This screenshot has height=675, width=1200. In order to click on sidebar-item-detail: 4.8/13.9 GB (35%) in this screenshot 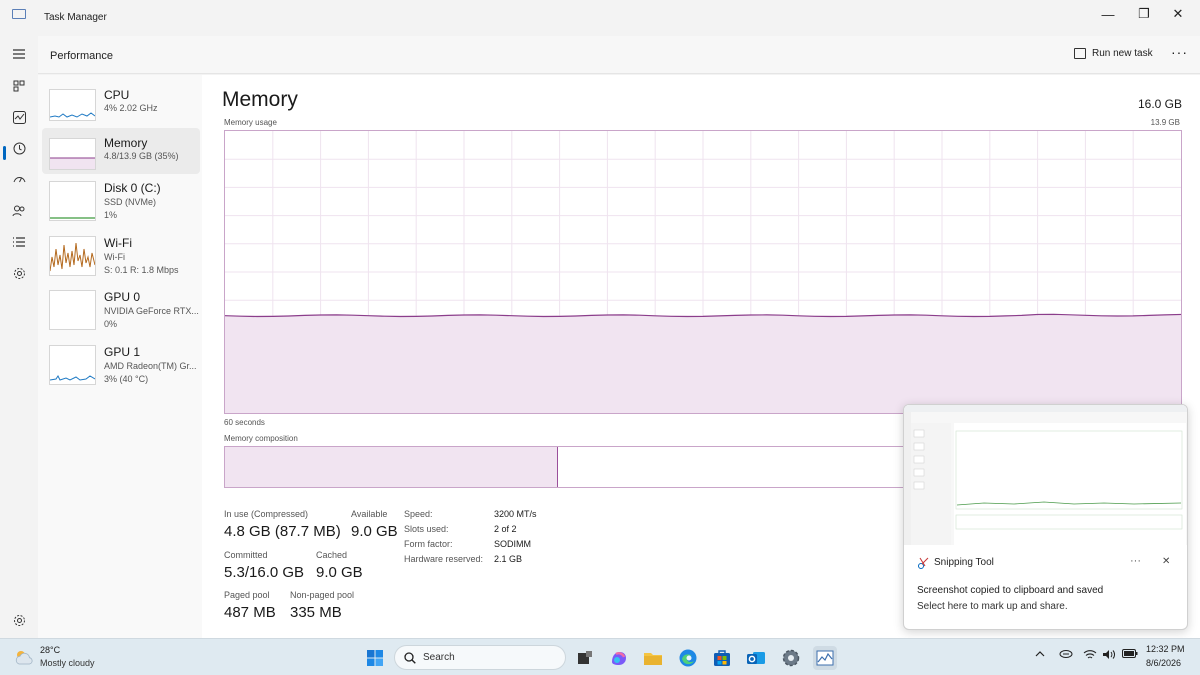, I will do `click(141, 156)`.